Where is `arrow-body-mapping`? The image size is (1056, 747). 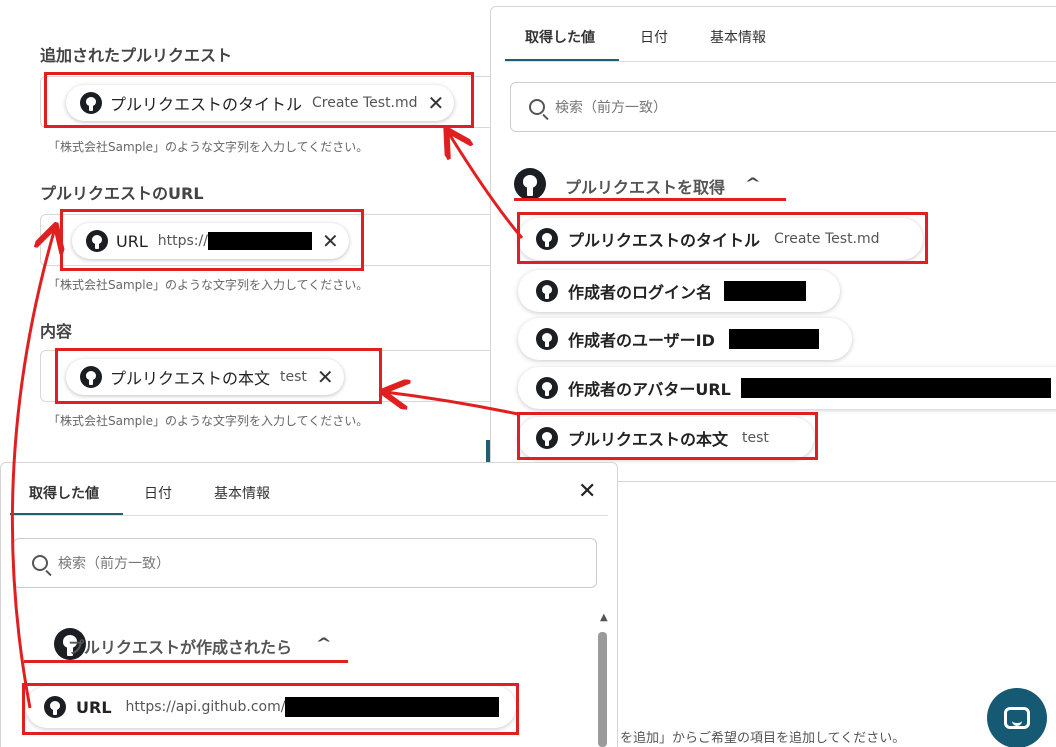 arrow-body-mapping is located at coordinates (452, 404).